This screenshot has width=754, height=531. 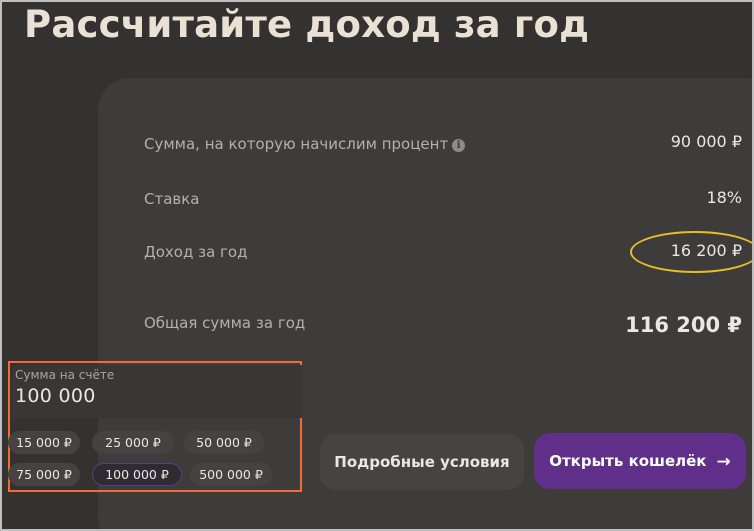 What do you see at coordinates (305, 144) in the screenshot?
I see `principal-label: Сумма, на которую начислим процент i` at bounding box center [305, 144].